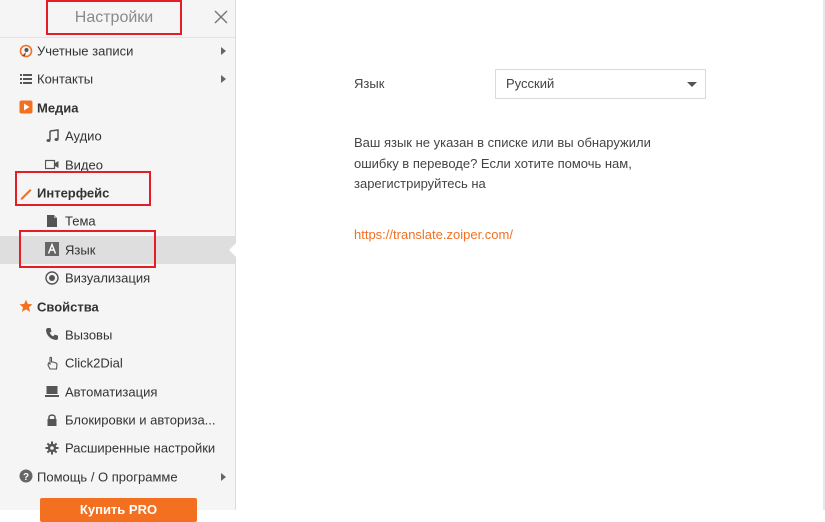  I want to click on language-select: Русский, so click(600, 84).